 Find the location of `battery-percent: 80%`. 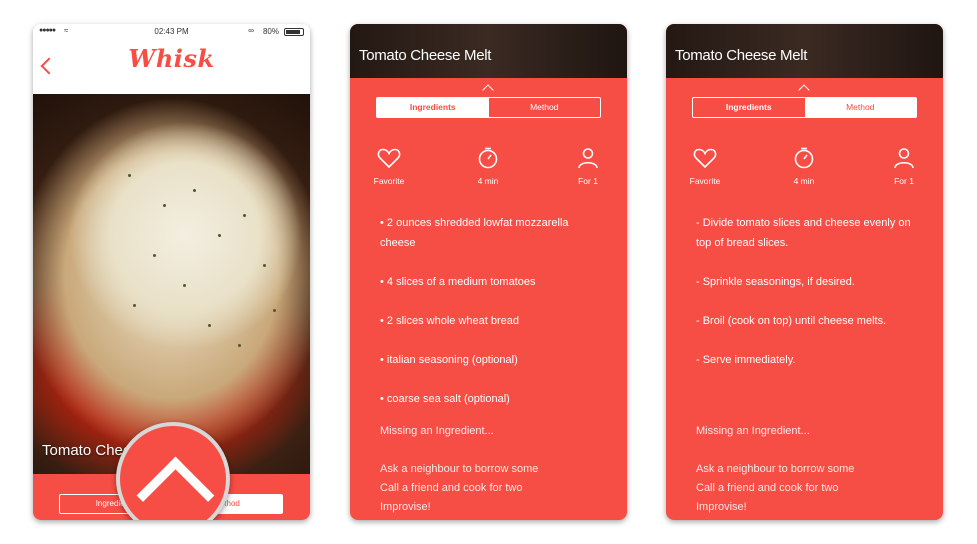

battery-percent: 80% is located at coordinates (270, 31).